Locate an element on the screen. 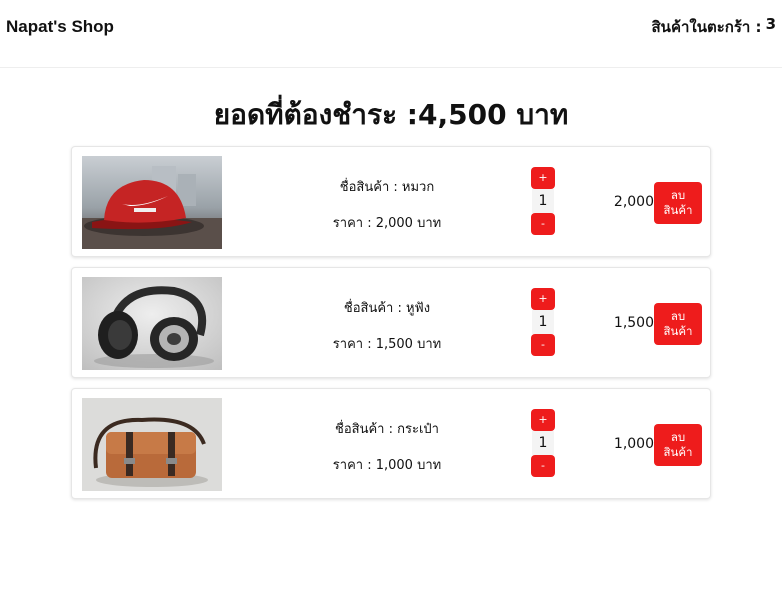 This screenshot has width=782, height=590. total-amount: ยอดที่ต้องชำระ :4,500 บาท is located at coordinates (391, 114).